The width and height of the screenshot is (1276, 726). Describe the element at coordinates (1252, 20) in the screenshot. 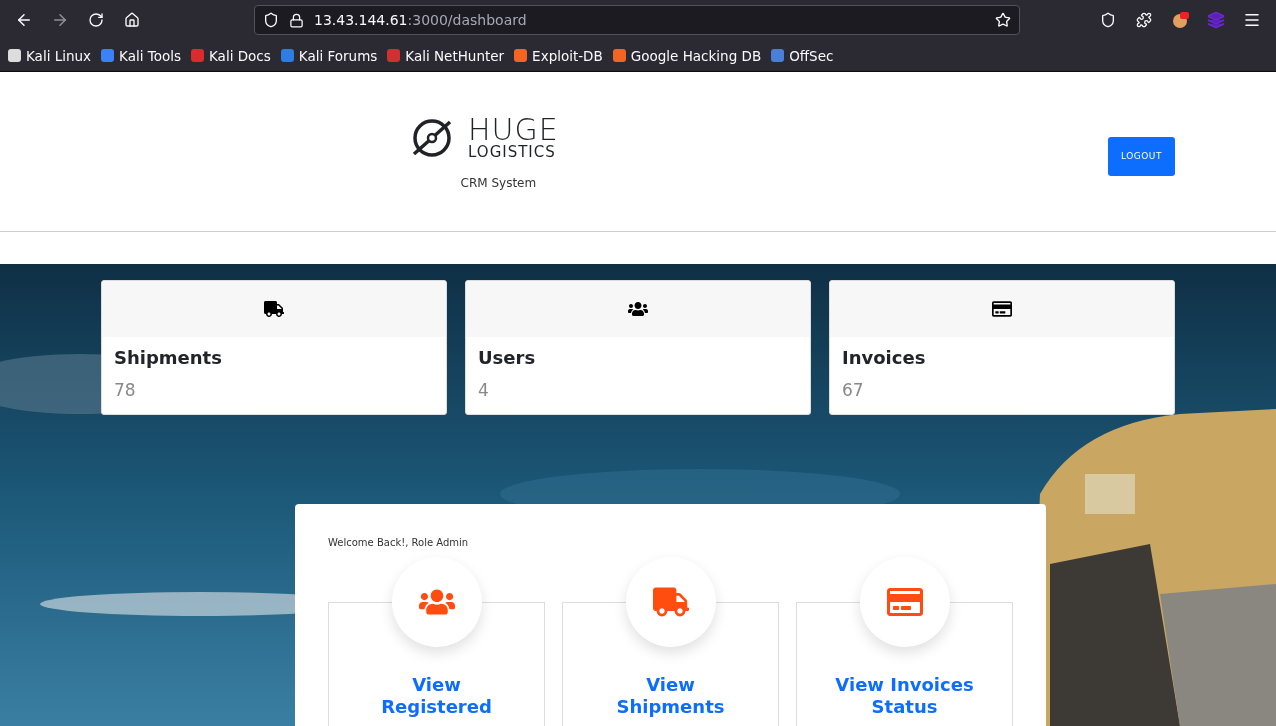

I see `menu-icon` at that location.